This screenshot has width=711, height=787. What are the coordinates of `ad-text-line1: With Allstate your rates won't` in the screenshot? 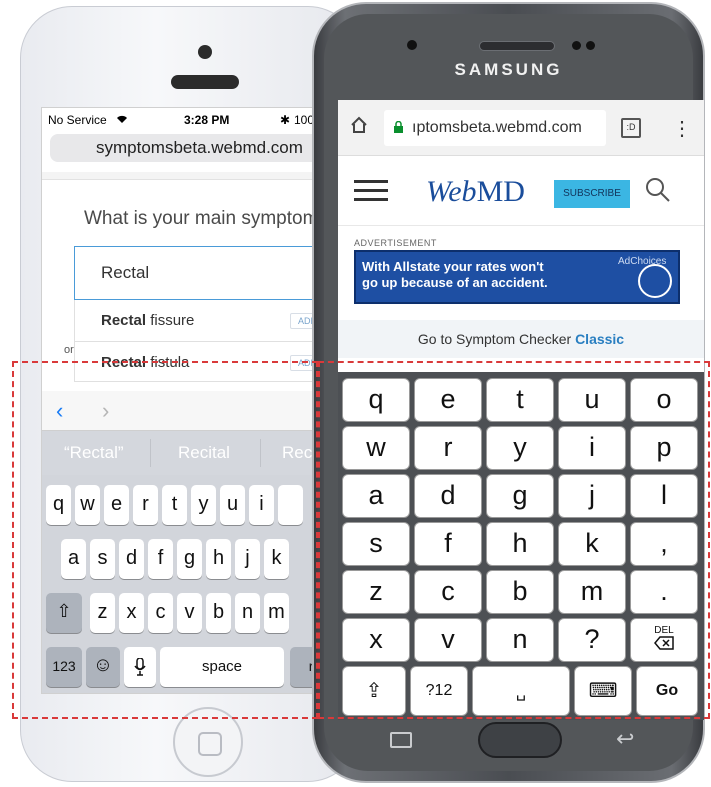 It's located at (453, 266).